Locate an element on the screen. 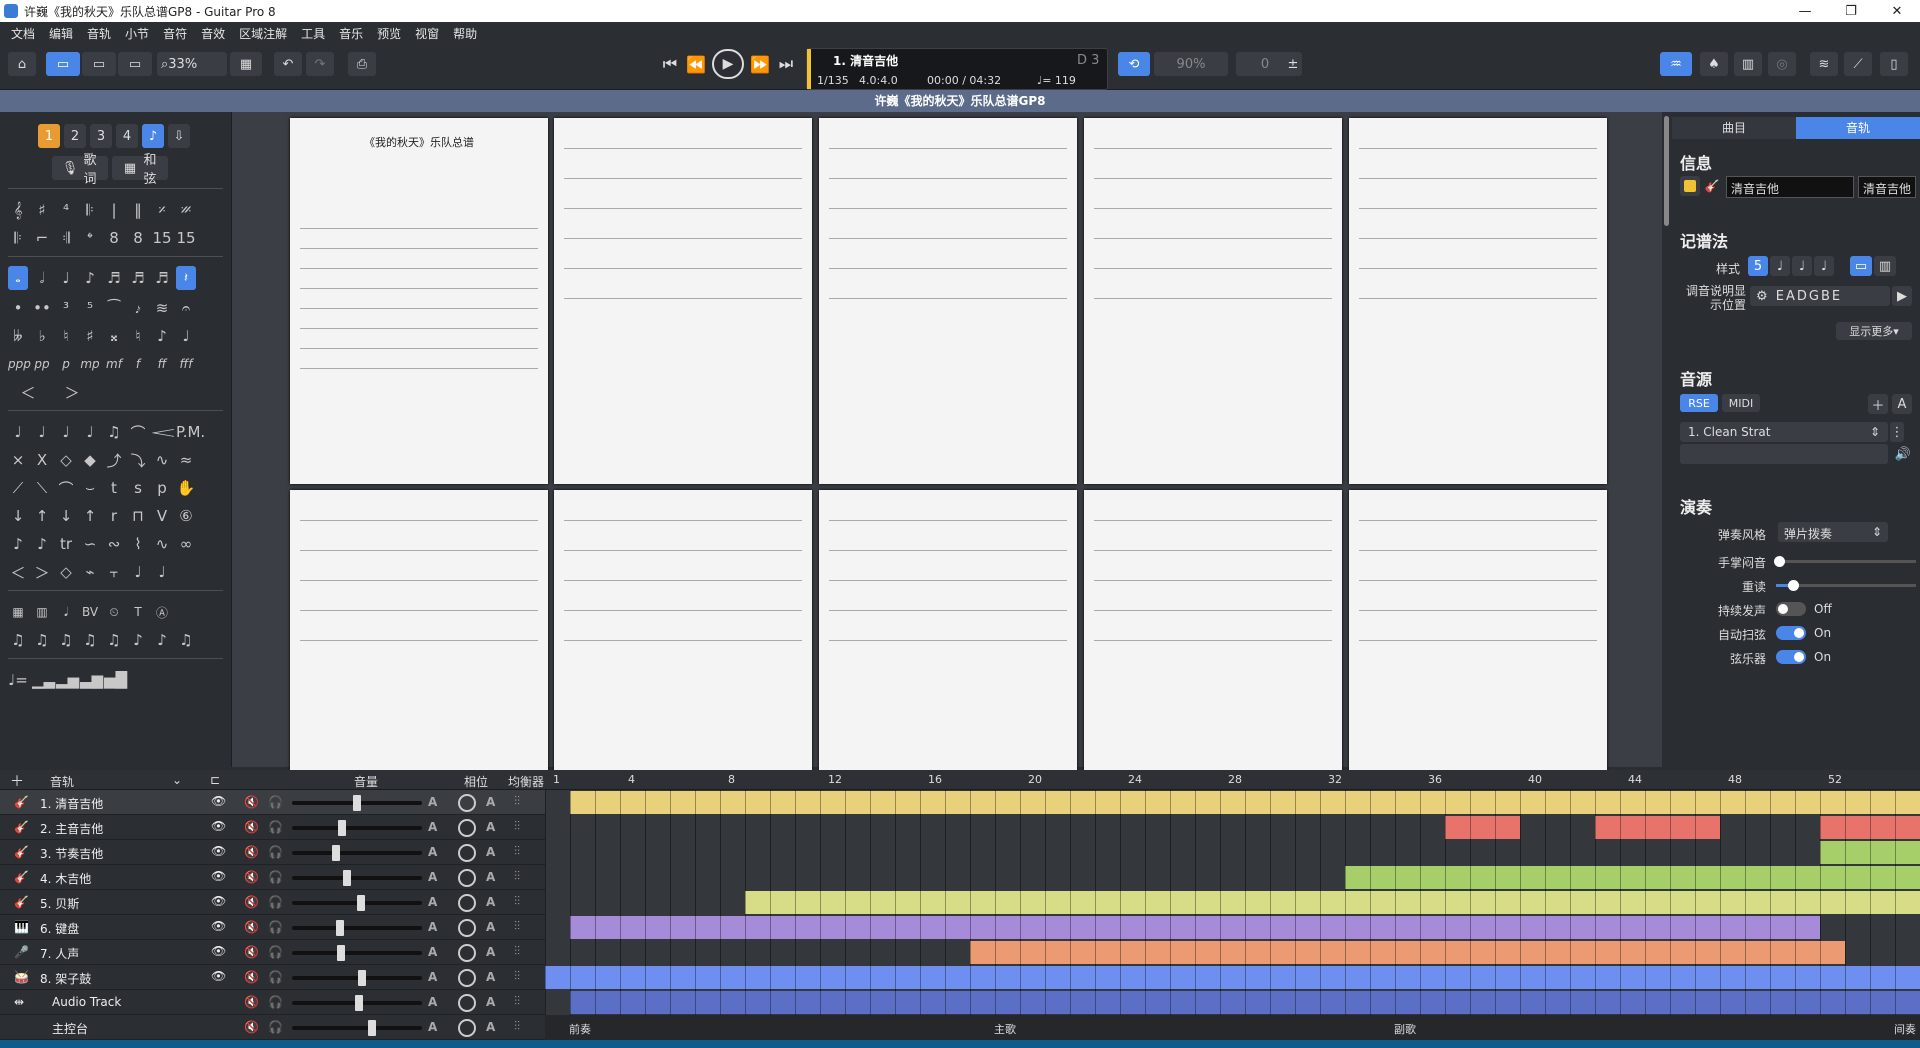 The height and width of the screenshot is (1048, 1920). standard-notation-icon: ♩ is located at coordinates (1780, 266).